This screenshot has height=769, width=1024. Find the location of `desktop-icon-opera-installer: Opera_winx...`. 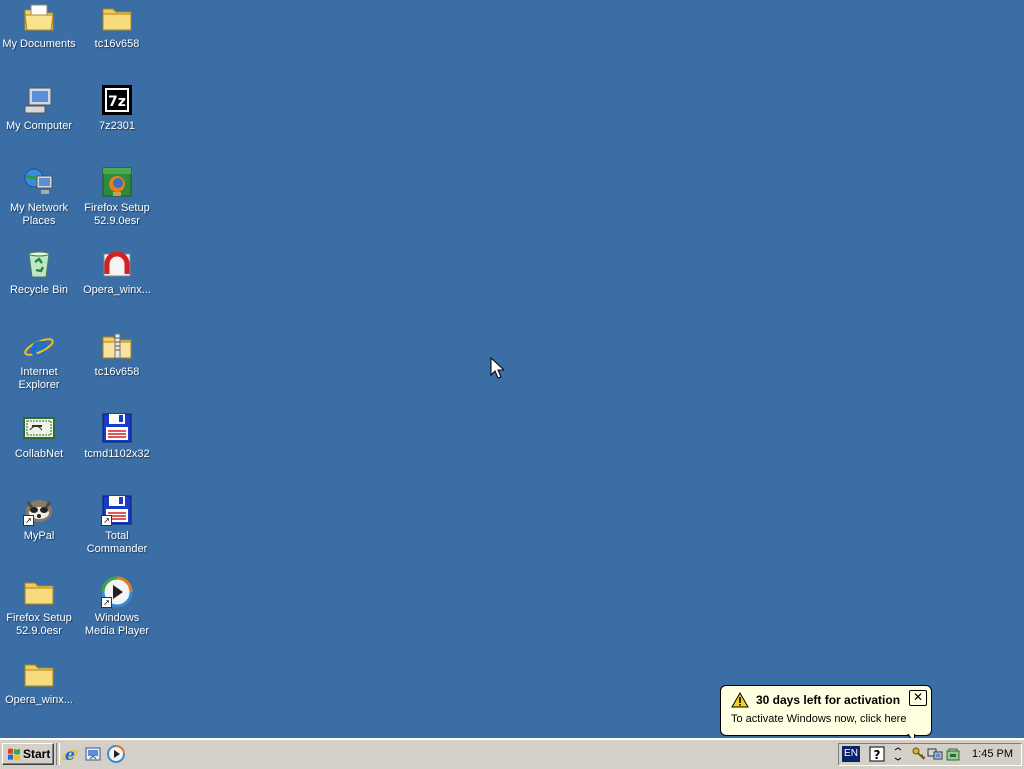

desktop-icon-opera-installer: Opera_winx... is located at coordinates (117, 272).